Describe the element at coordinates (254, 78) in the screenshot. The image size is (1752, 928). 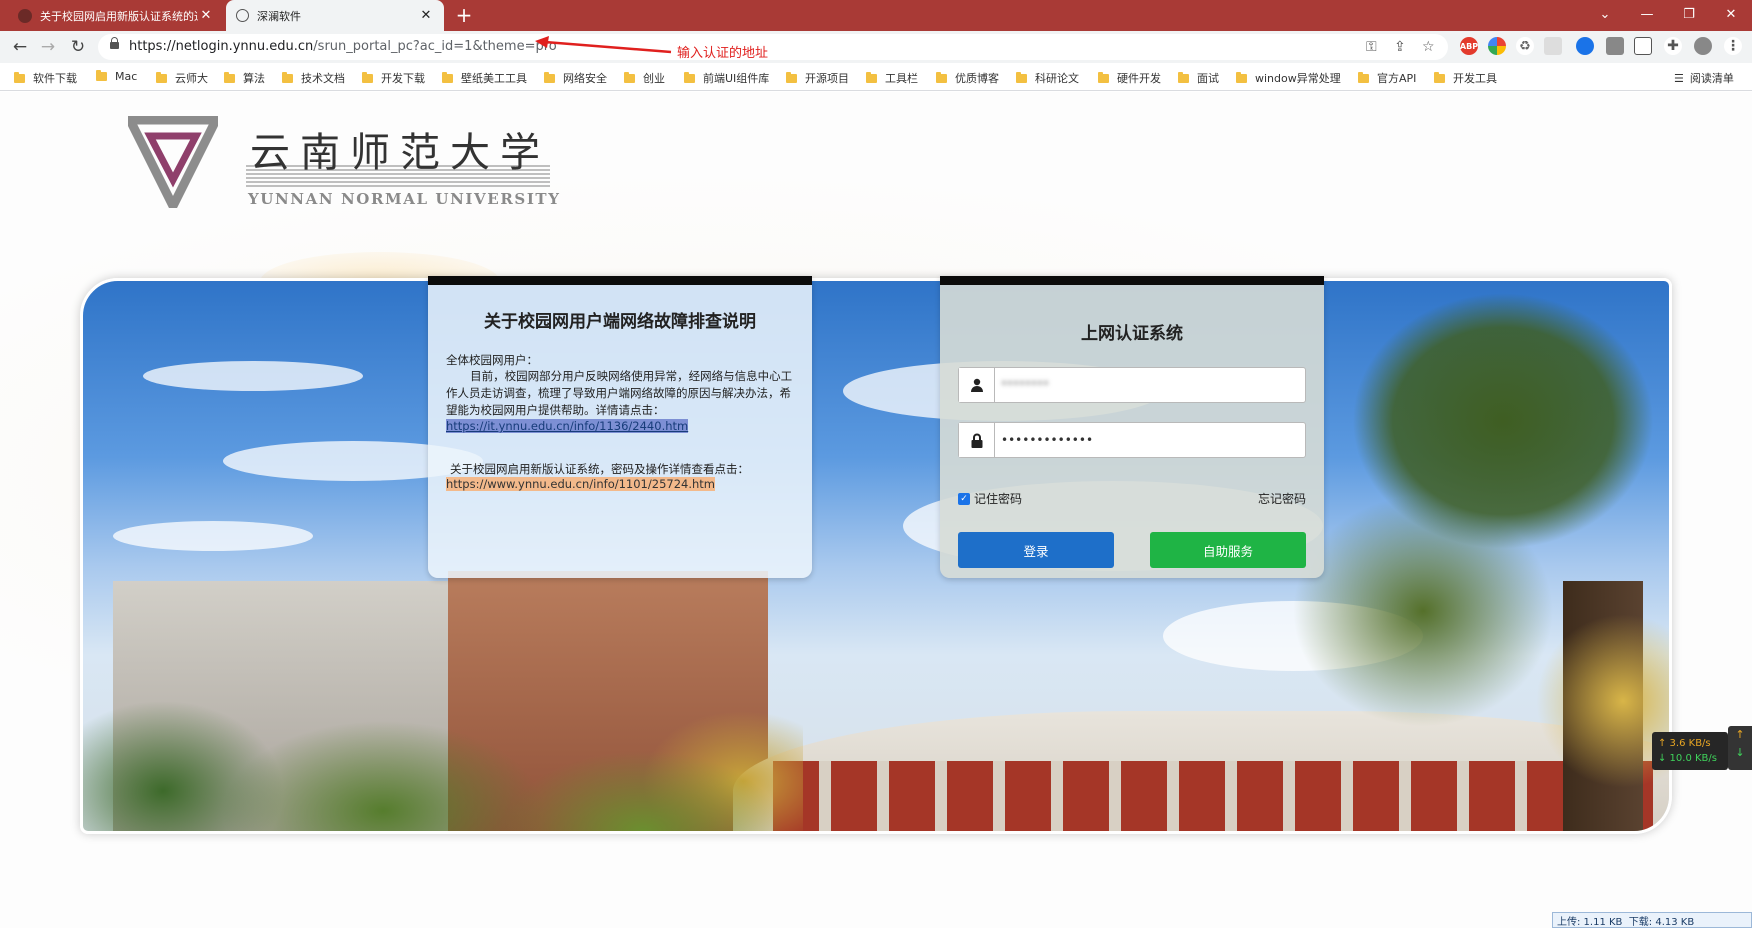
I see `bookmark-label: 算法` at that location.